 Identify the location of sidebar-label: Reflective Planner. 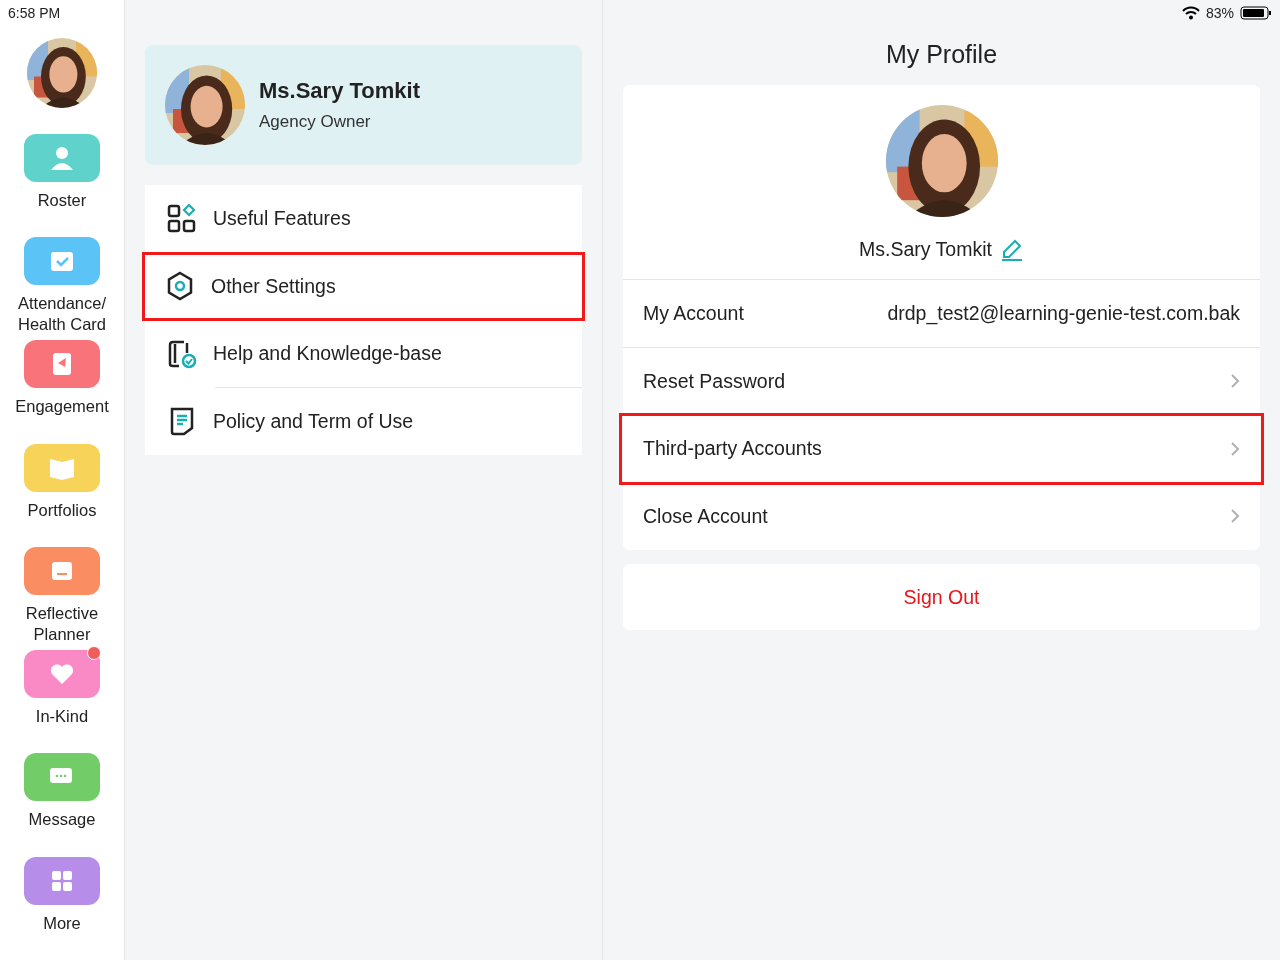
(62, 623).